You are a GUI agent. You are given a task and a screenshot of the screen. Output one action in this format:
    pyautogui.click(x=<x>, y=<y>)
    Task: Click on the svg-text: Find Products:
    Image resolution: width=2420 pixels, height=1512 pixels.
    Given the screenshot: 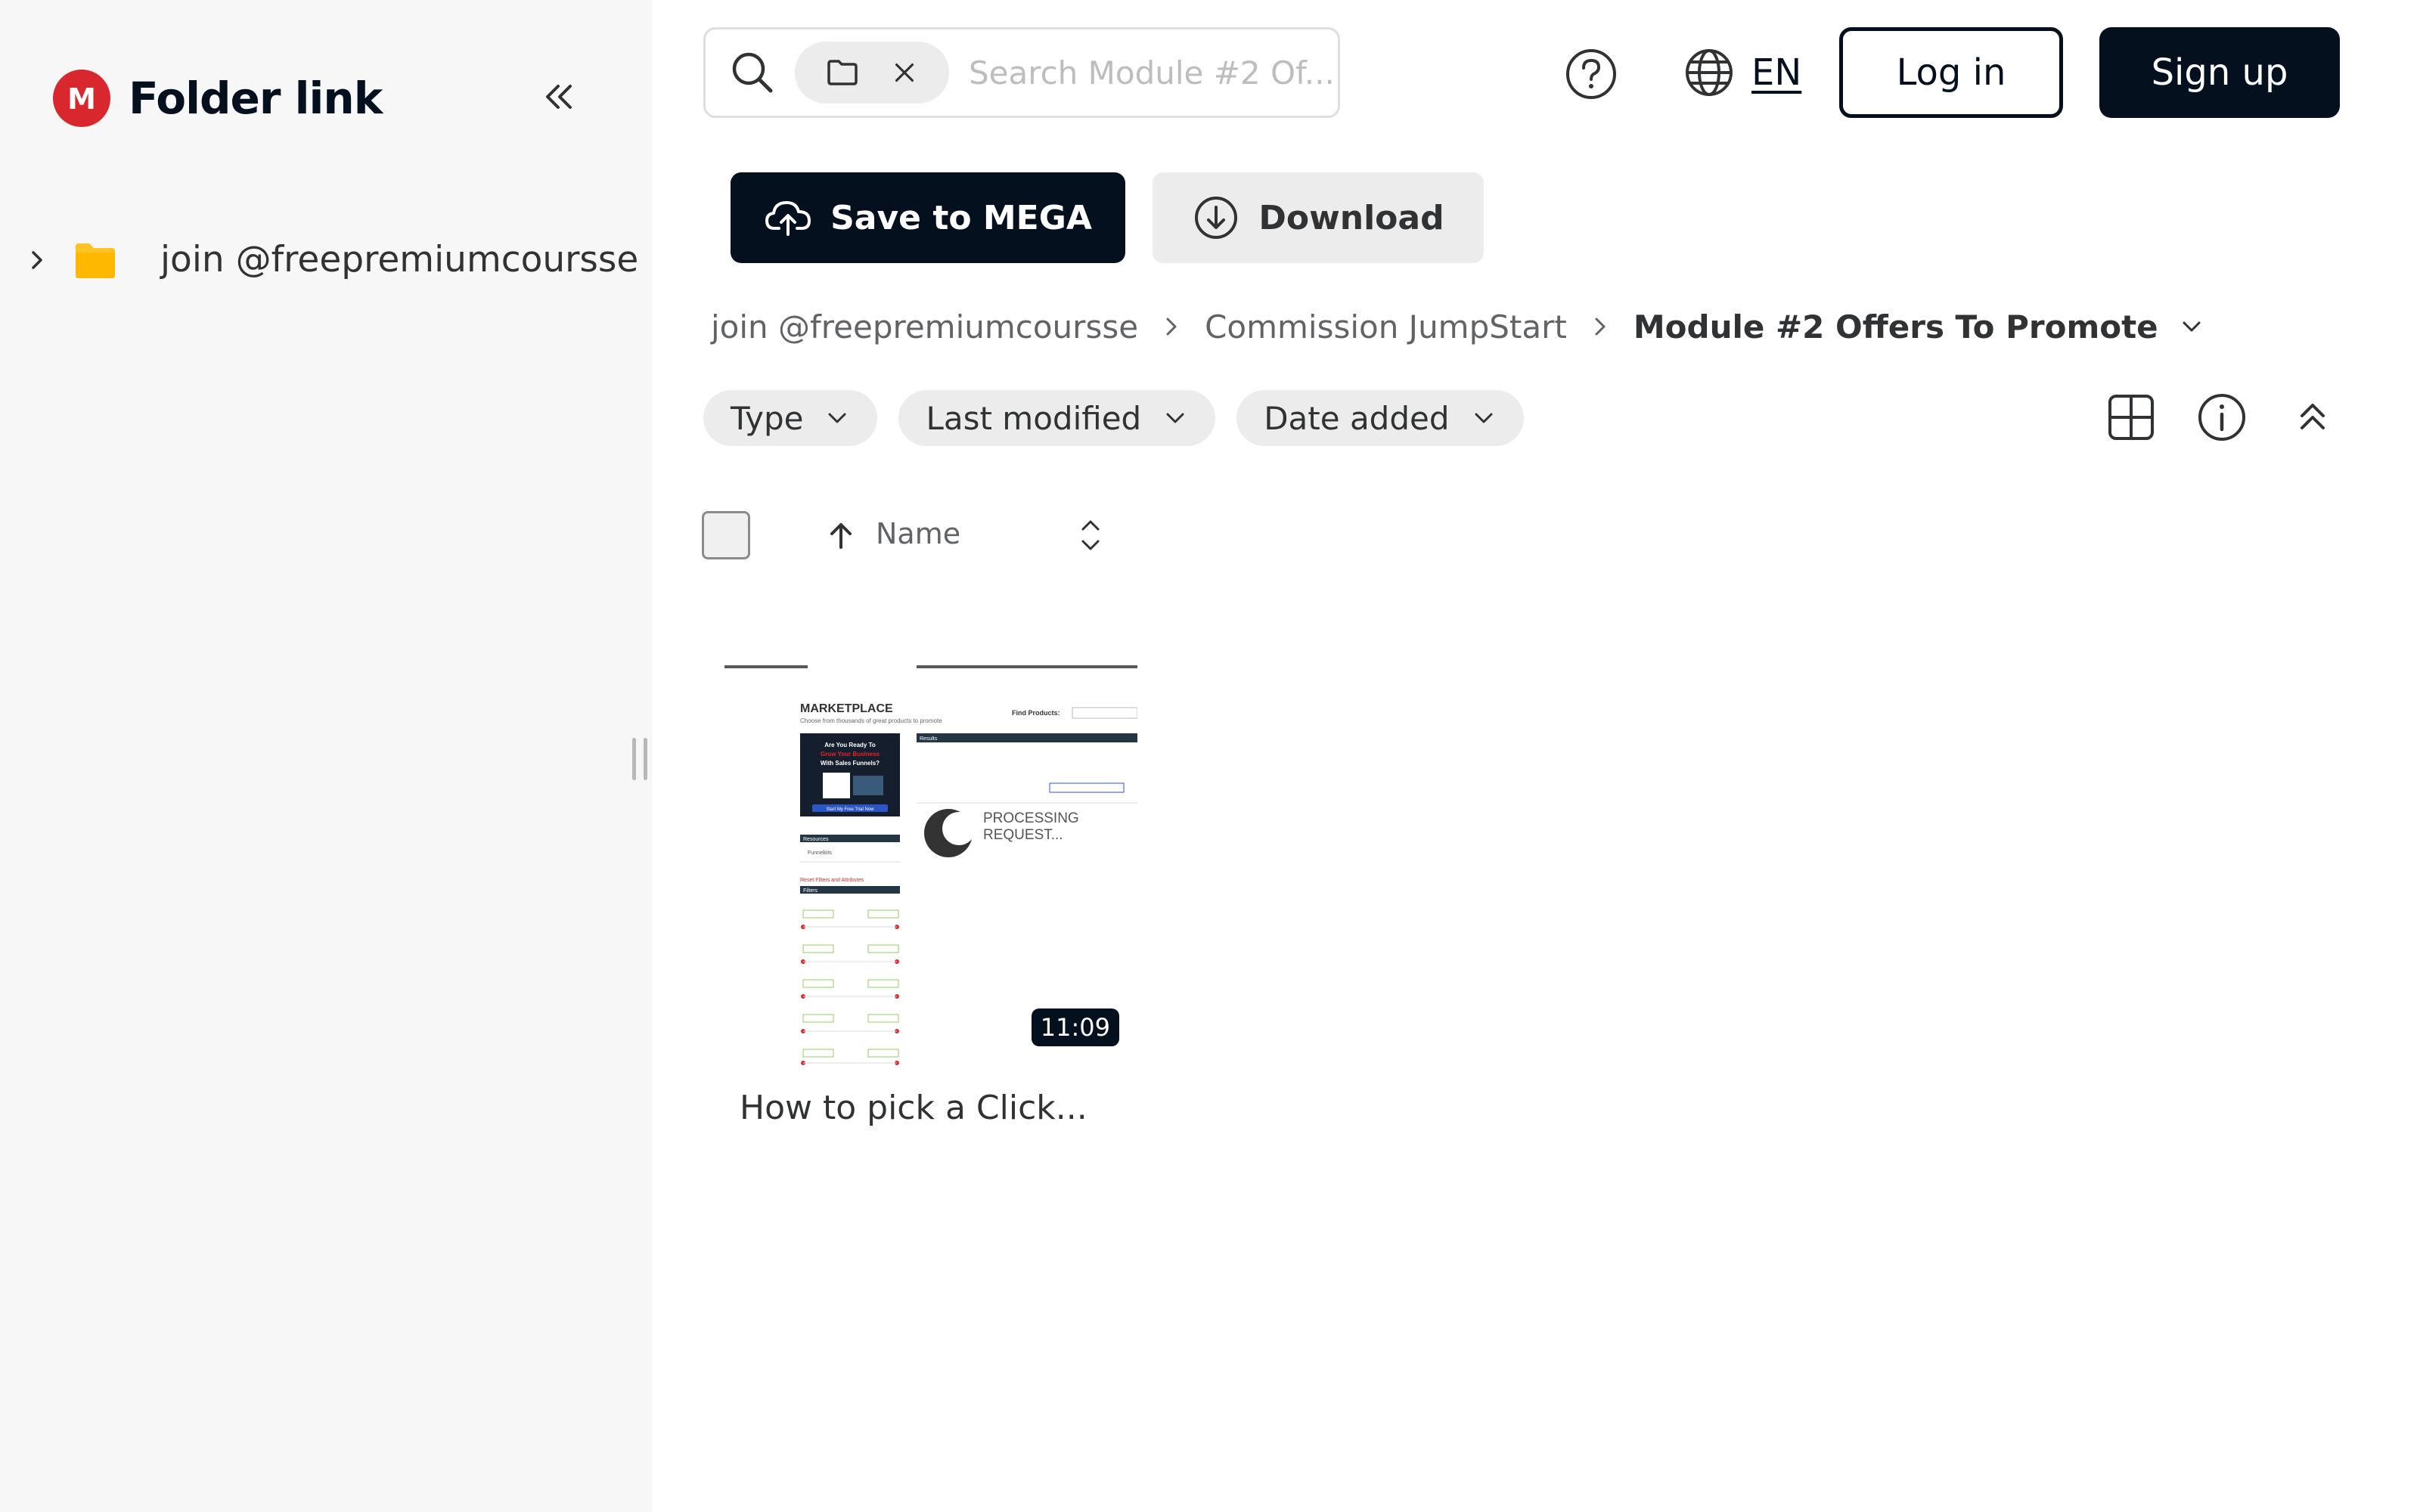 What is the action you would take?
    pyautogui.click(x=1036, y=713)
    